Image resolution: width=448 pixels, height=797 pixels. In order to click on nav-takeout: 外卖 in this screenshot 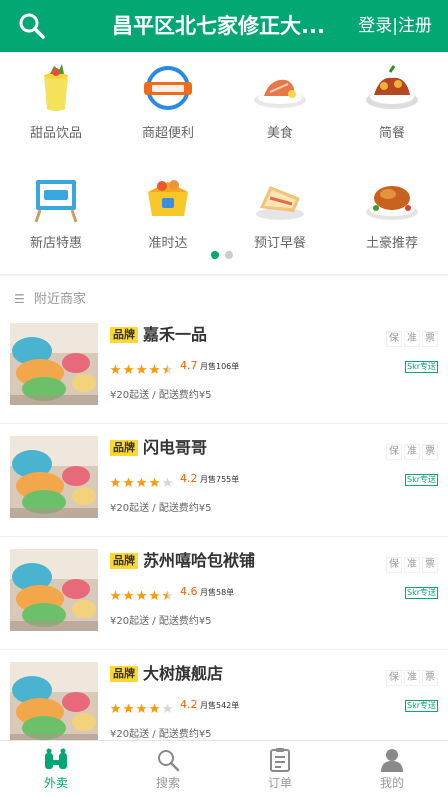, I will do `click(56, 769)`.